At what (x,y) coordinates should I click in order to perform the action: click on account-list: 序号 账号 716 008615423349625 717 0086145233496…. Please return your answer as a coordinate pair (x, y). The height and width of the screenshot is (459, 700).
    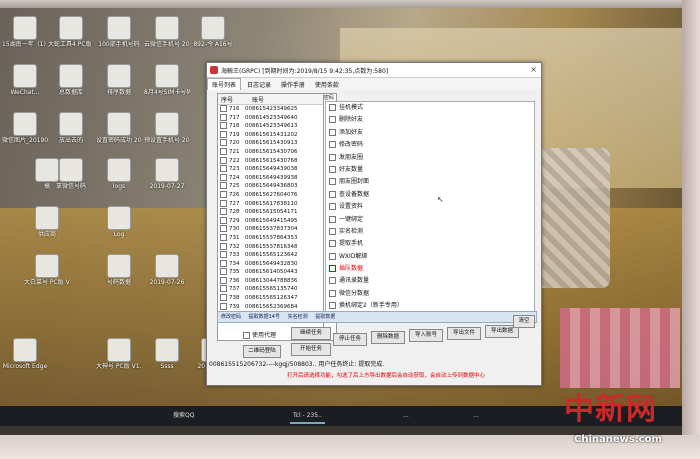
    Looking at the image, I should click on (271, 217).